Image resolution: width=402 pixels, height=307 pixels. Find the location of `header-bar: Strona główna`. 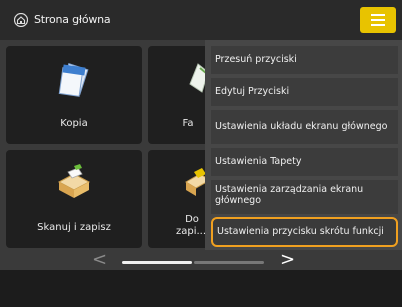

header-bar: Strona główna is located at coordinates (201, 20).